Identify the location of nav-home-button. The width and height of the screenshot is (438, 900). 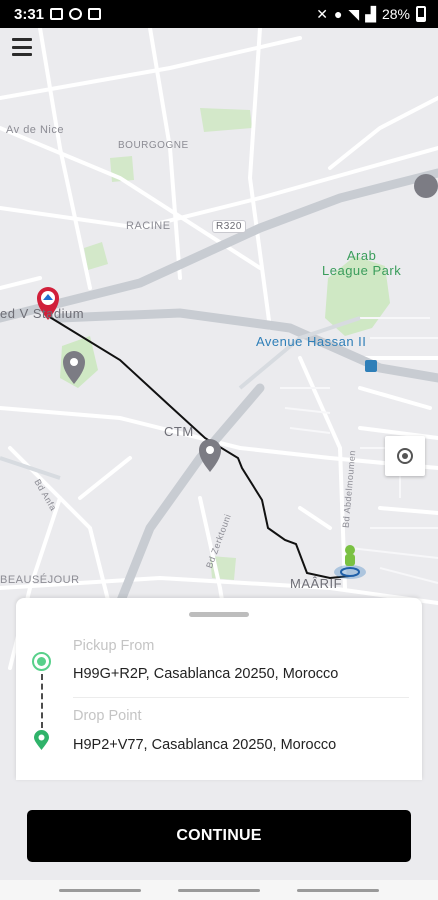
(218, 890).